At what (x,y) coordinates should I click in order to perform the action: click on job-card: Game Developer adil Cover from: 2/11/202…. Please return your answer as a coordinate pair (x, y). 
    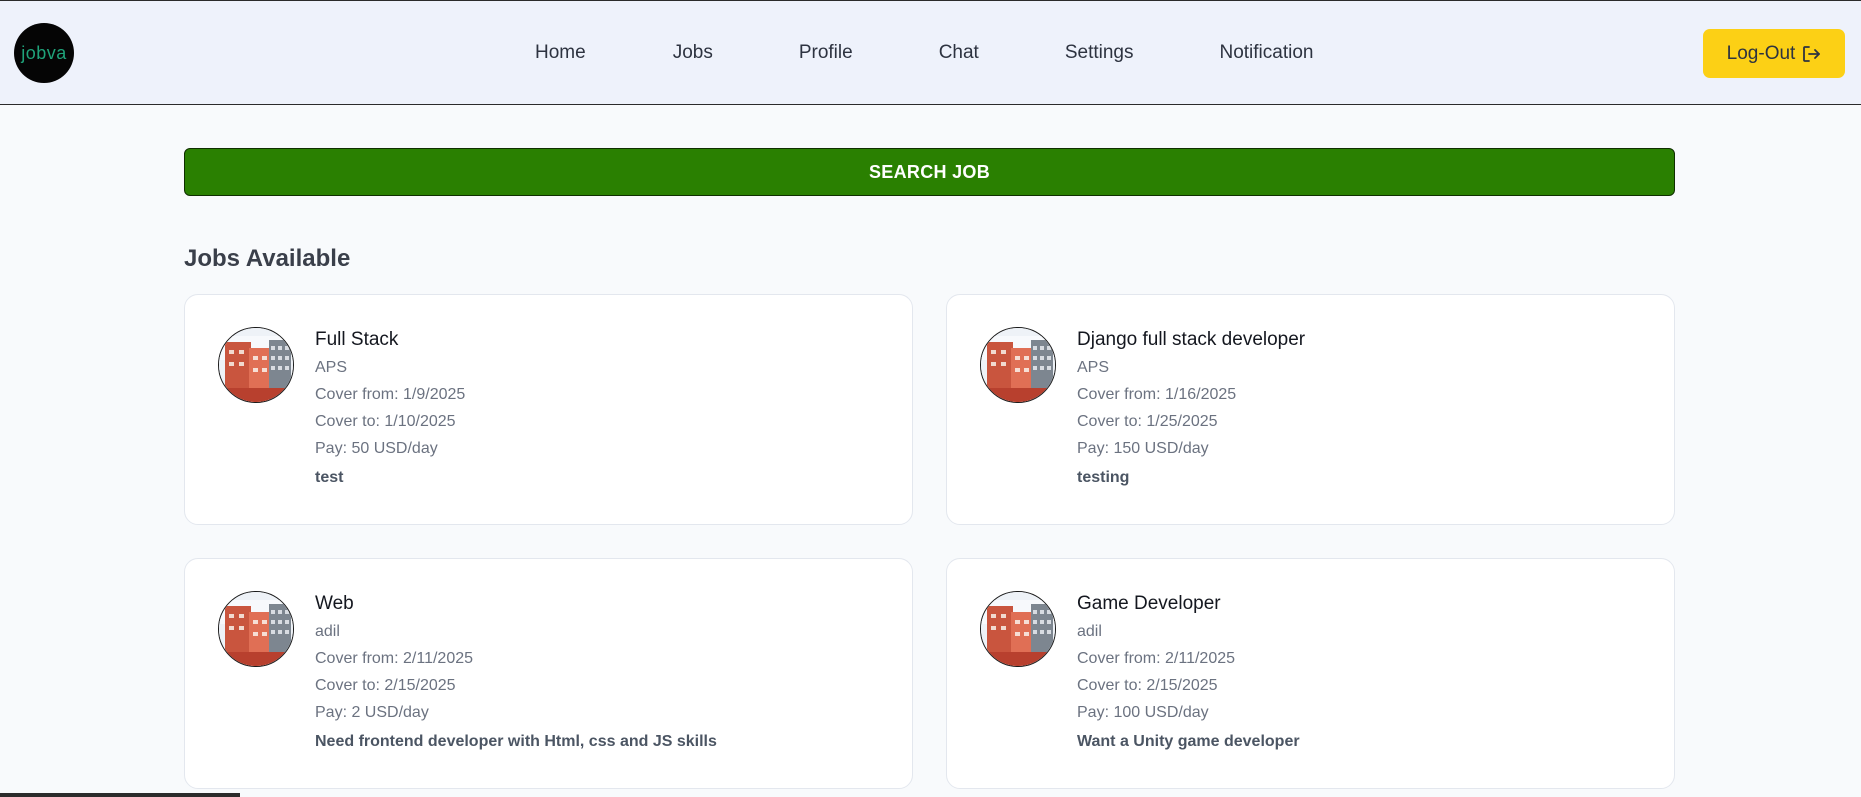
    Looking at the image, I should click on (1310, 673).